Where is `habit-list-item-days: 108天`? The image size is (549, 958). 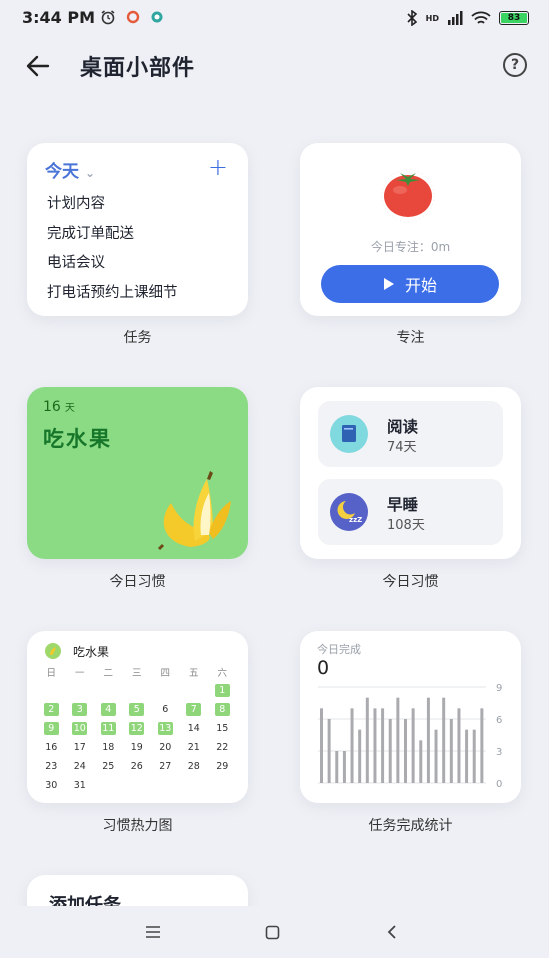
habit-list-item-days: 108天 is located at coordinates (406, 525).